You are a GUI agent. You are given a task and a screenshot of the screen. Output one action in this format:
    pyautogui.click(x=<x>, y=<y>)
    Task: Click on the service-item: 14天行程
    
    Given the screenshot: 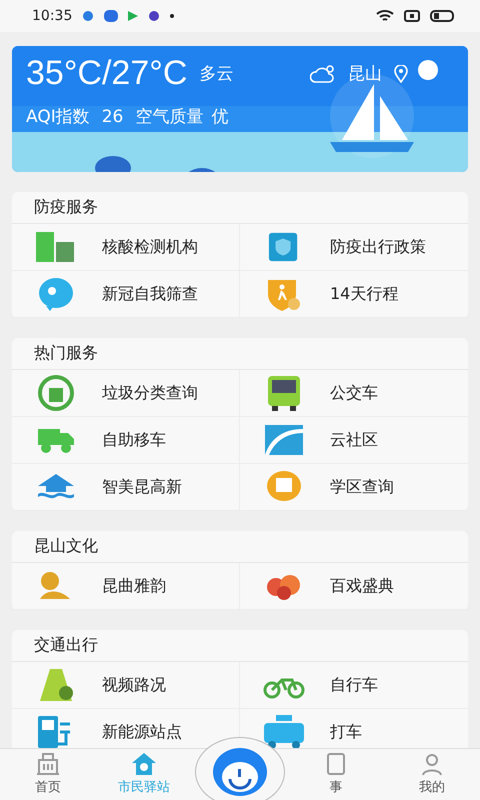 What is the action you would take?
    pyautogui.click(x=354, y=294)
    